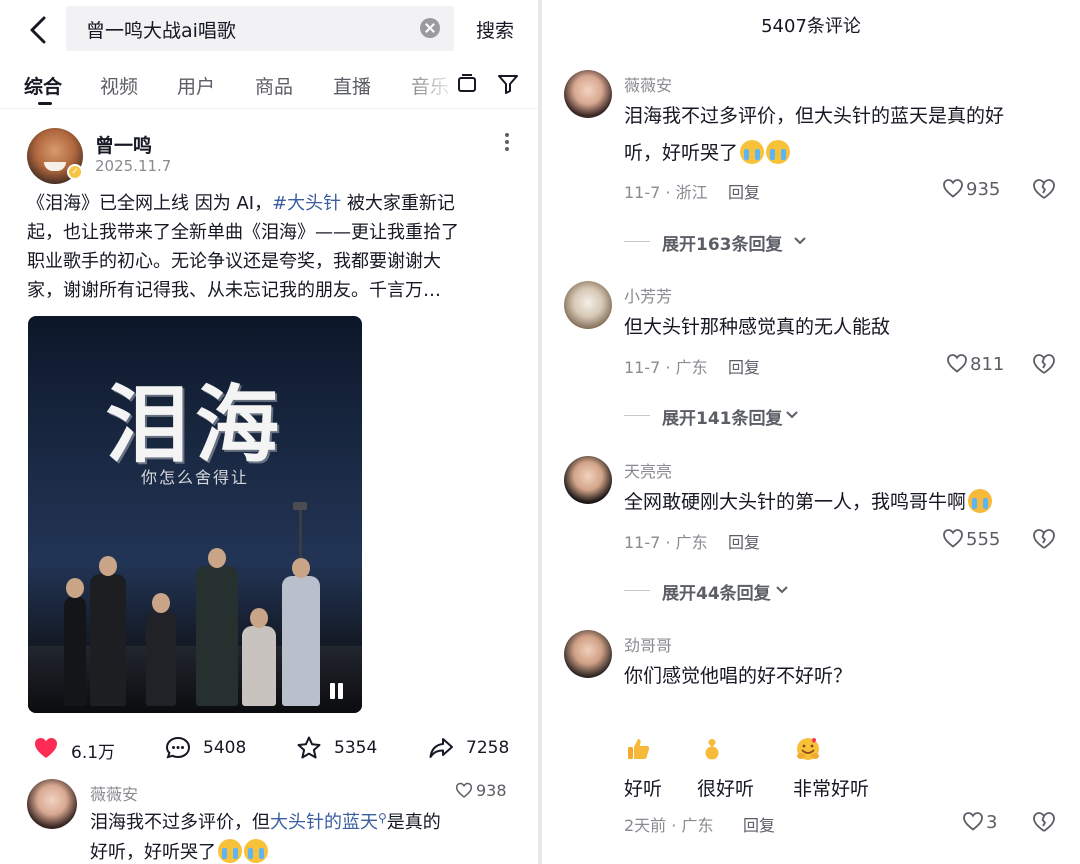 This screenshot has height=864, width=1080. I want to click on search-input: 曾一鸣大战ai唱歌, so click(260, 28).